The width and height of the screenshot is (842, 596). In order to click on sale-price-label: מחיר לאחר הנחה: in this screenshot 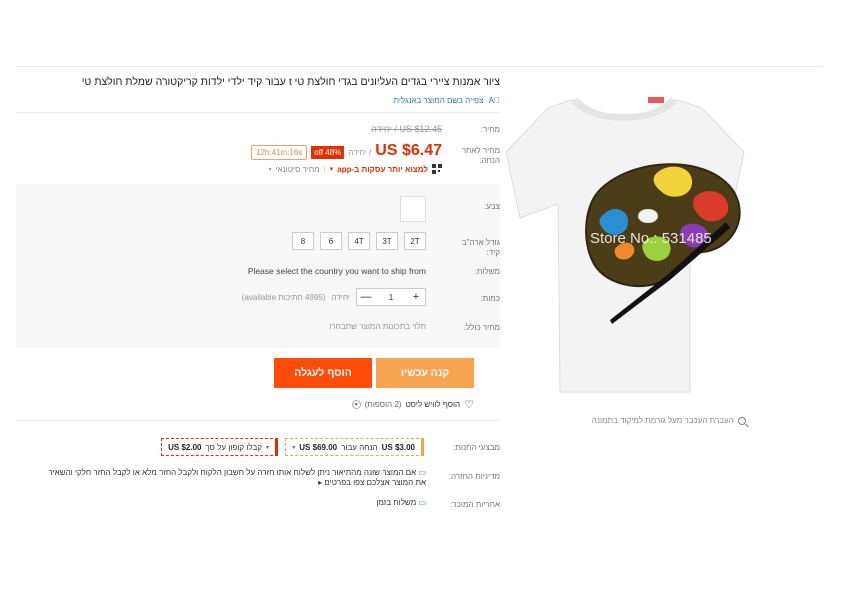, I will do `click(480, 155)`.